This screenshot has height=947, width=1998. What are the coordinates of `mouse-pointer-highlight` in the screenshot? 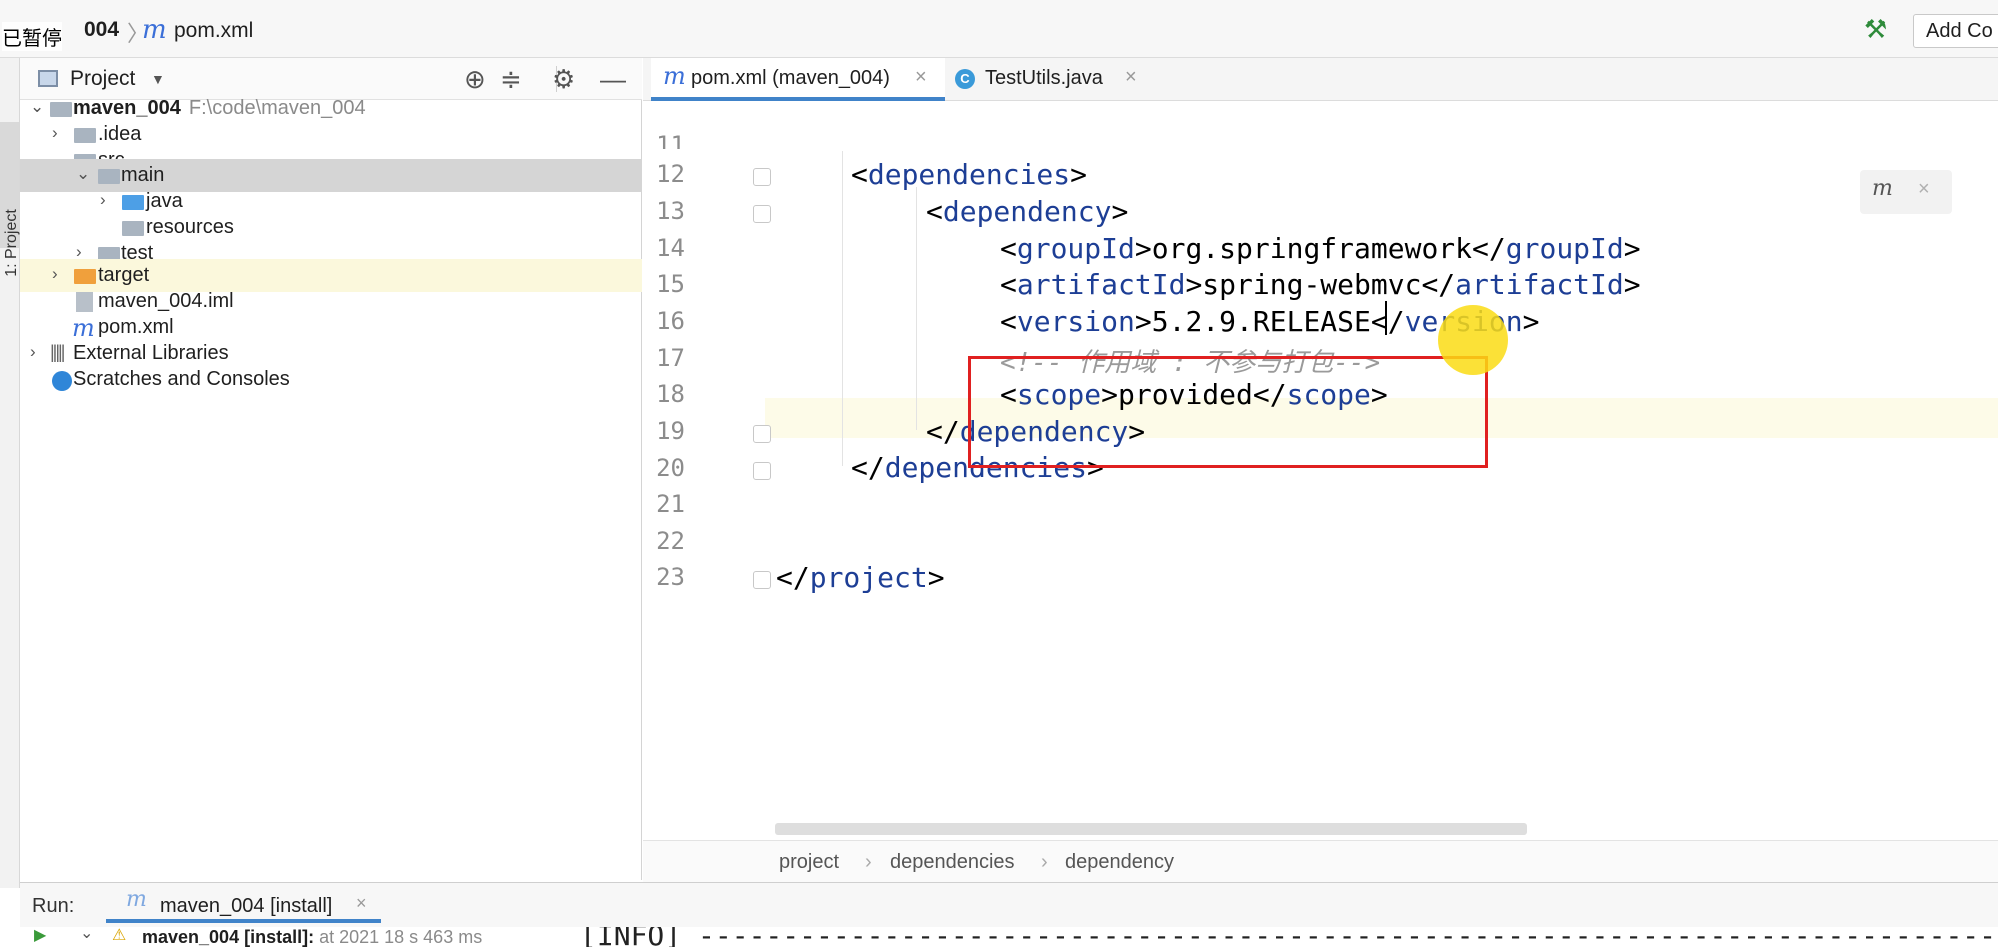 It's located at (1473, 340).